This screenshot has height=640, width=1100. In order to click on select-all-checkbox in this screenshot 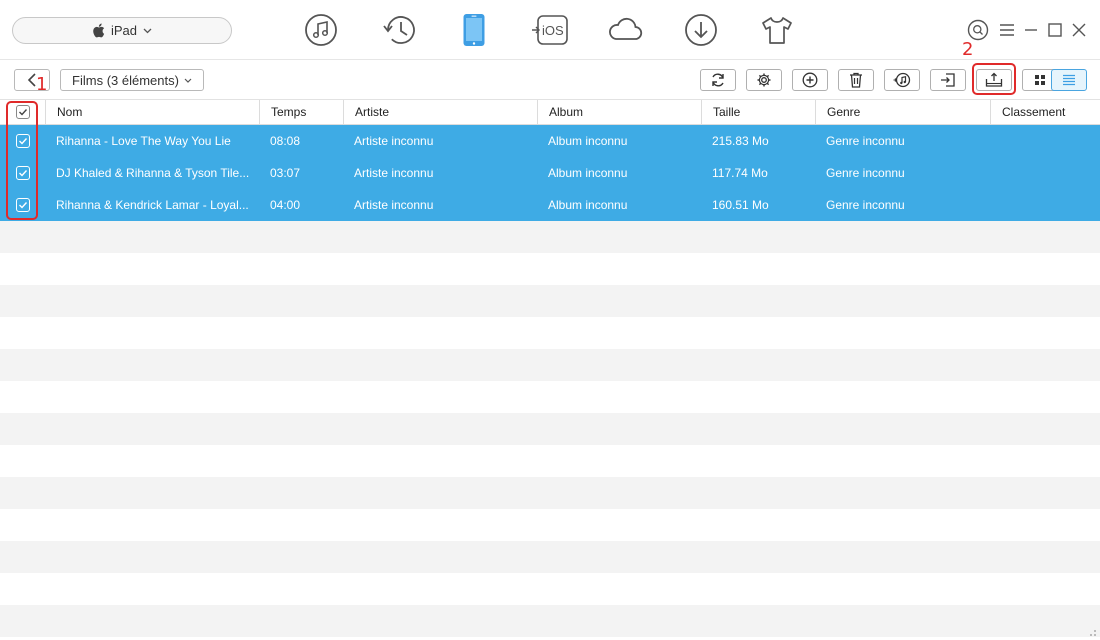, I will do `click(23, 112)`.